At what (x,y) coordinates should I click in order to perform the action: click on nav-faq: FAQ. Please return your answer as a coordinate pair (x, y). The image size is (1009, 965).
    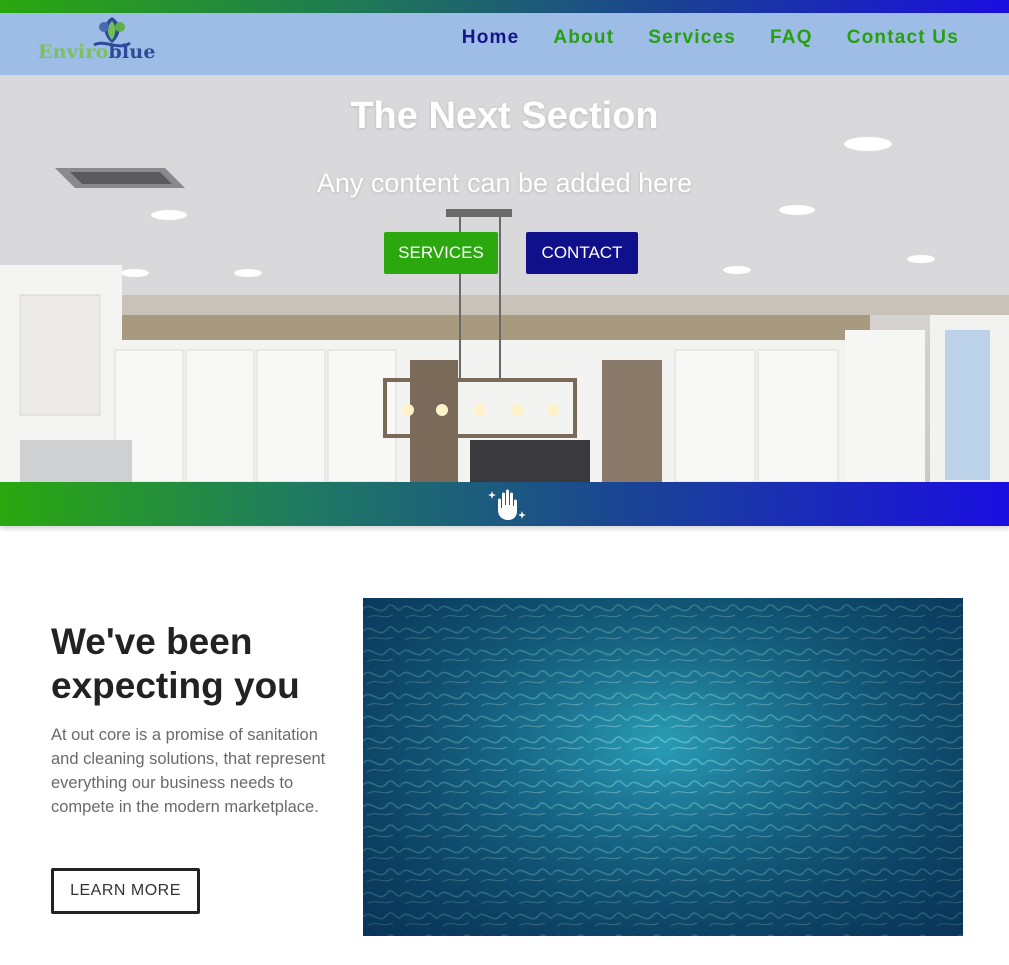
    Looking at the image, I should click on (791, 38).